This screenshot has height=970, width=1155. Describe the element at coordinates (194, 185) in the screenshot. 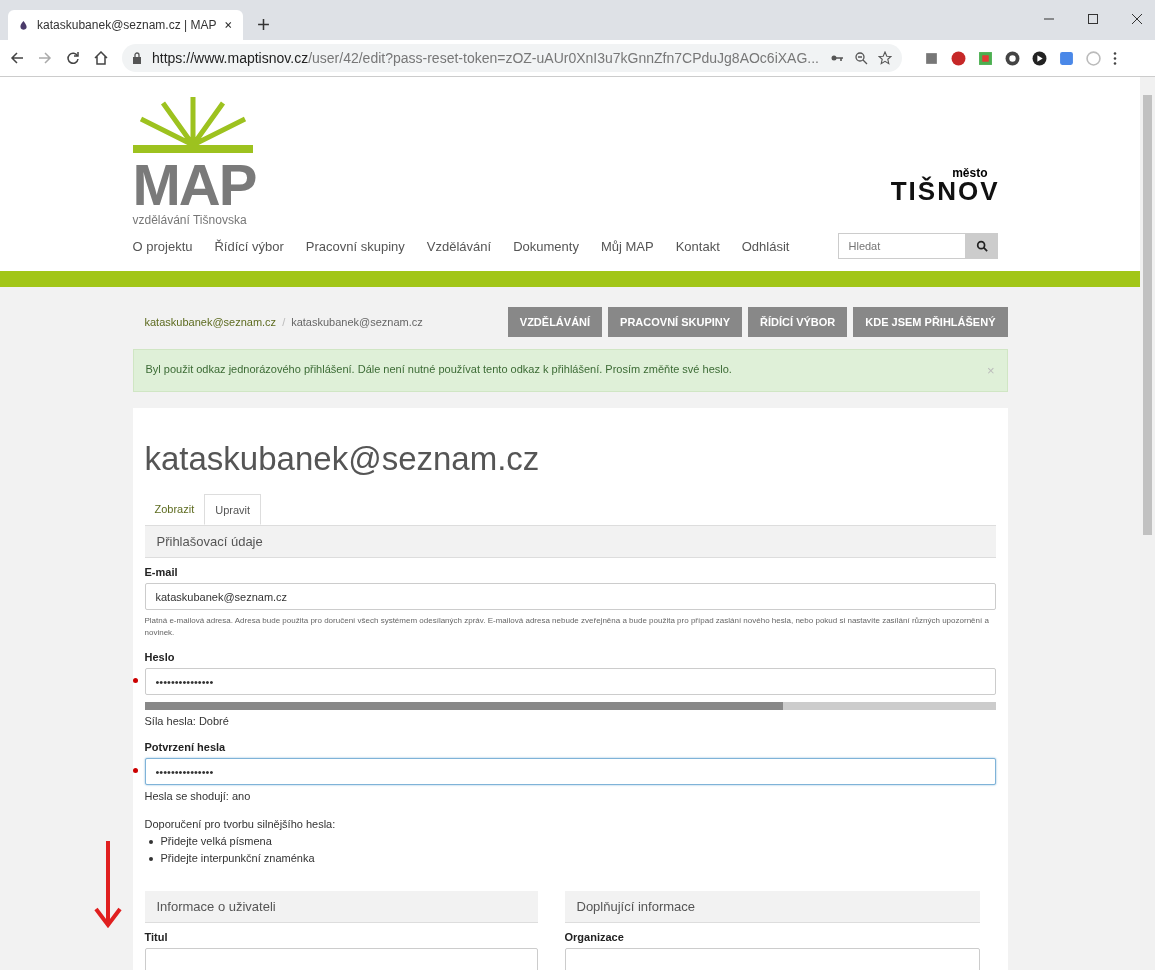

I see `logo-text: MAP` at that location.